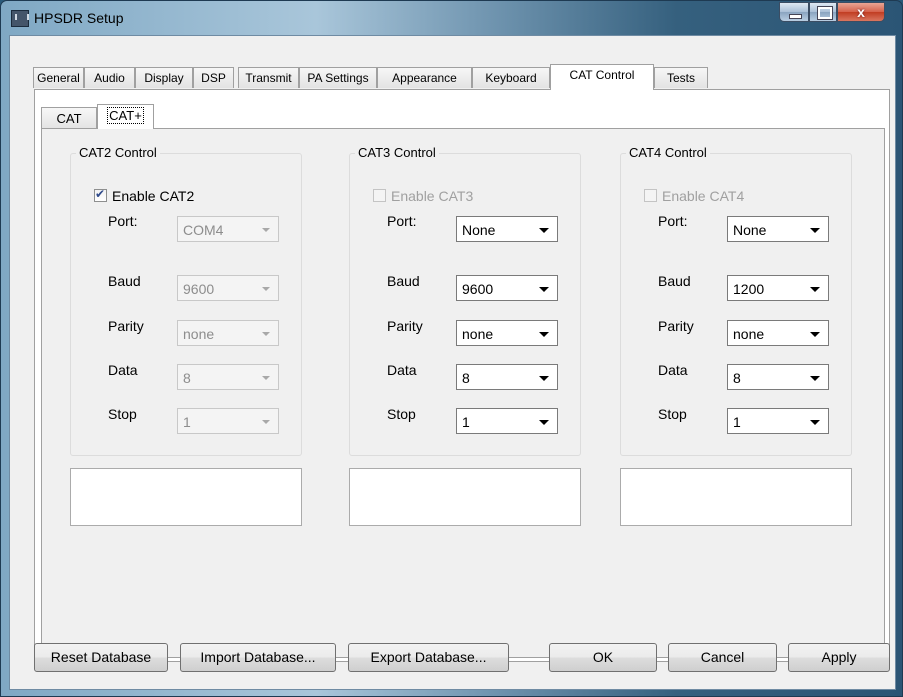  I want to click on cat3-stop-value: 1, so click(466, 422).